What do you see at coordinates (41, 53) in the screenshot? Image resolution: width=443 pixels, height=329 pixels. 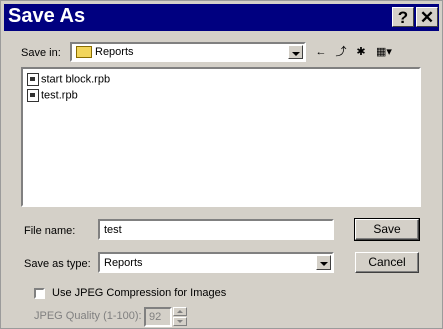 I see `save-in-label: Save in:` at bounding box center [41, 53].